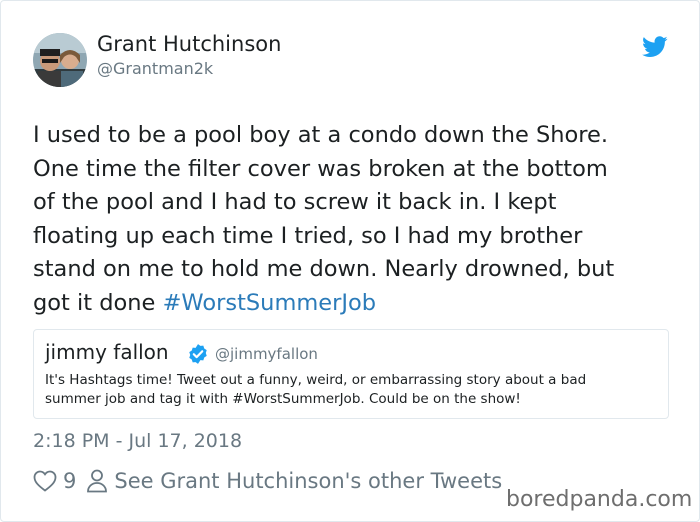 This screenshot has width=700, height=522. What do you see at coordinates (155, 68) in the screenshot?
I see `author-handle: @Grantman2k` at bounding box center [155, 68].